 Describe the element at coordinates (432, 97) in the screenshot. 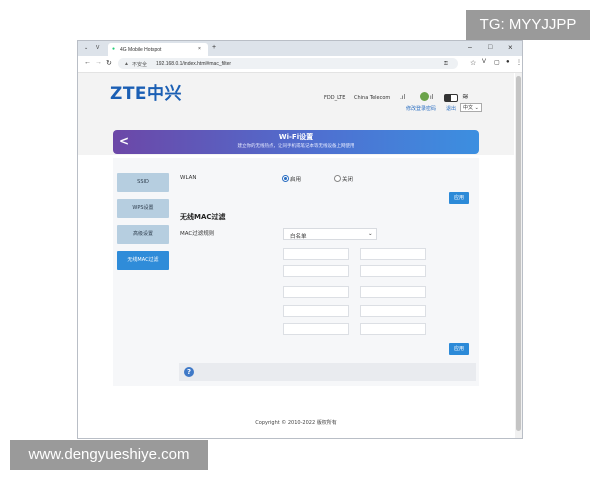

I see `status-signal-icon: ıl` at that location.